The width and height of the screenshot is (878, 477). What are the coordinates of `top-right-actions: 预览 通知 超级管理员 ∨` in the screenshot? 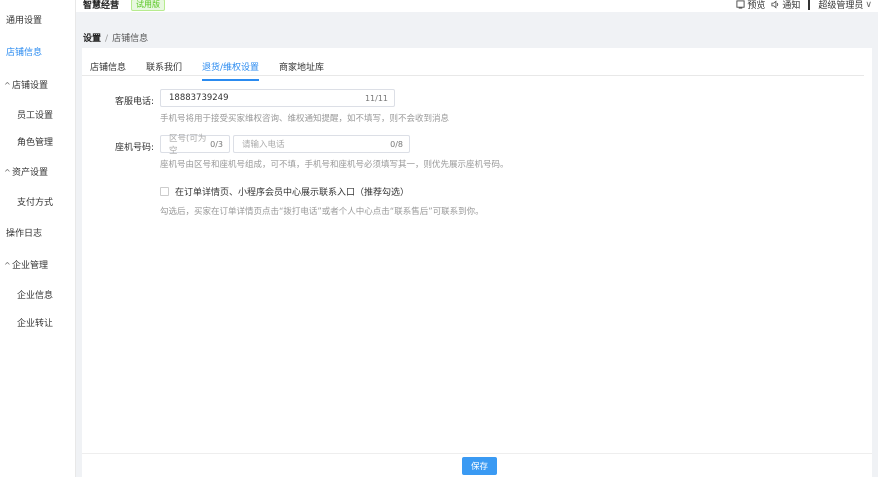 It's located at (804, 5).